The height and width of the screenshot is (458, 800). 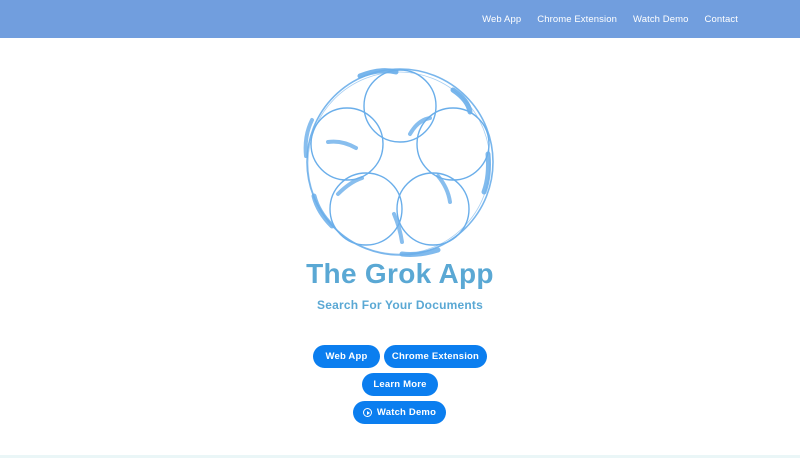 What do you see at coordinates (721, 19) in the screenshot?
I see `nav-link-contact: Contact` at bounding box center [721, 19].